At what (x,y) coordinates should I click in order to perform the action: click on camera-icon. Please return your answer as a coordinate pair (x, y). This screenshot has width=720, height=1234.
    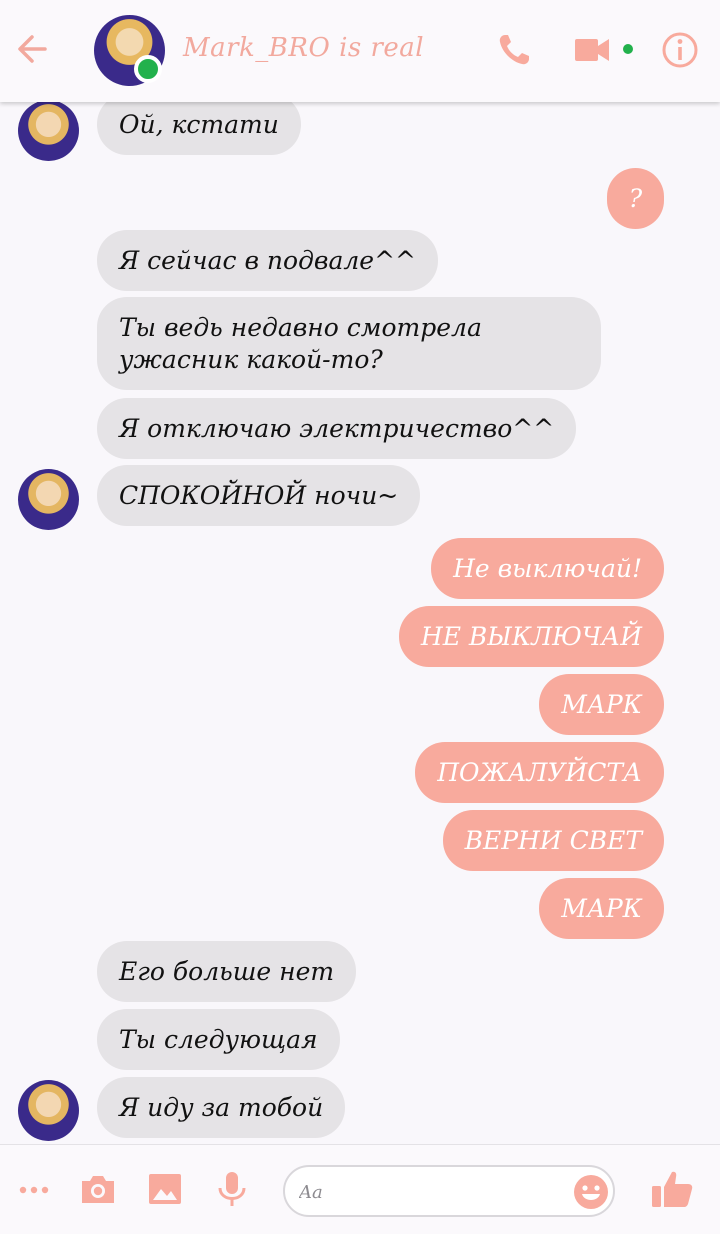
    Looking at the image, I should click on (98, 1189).